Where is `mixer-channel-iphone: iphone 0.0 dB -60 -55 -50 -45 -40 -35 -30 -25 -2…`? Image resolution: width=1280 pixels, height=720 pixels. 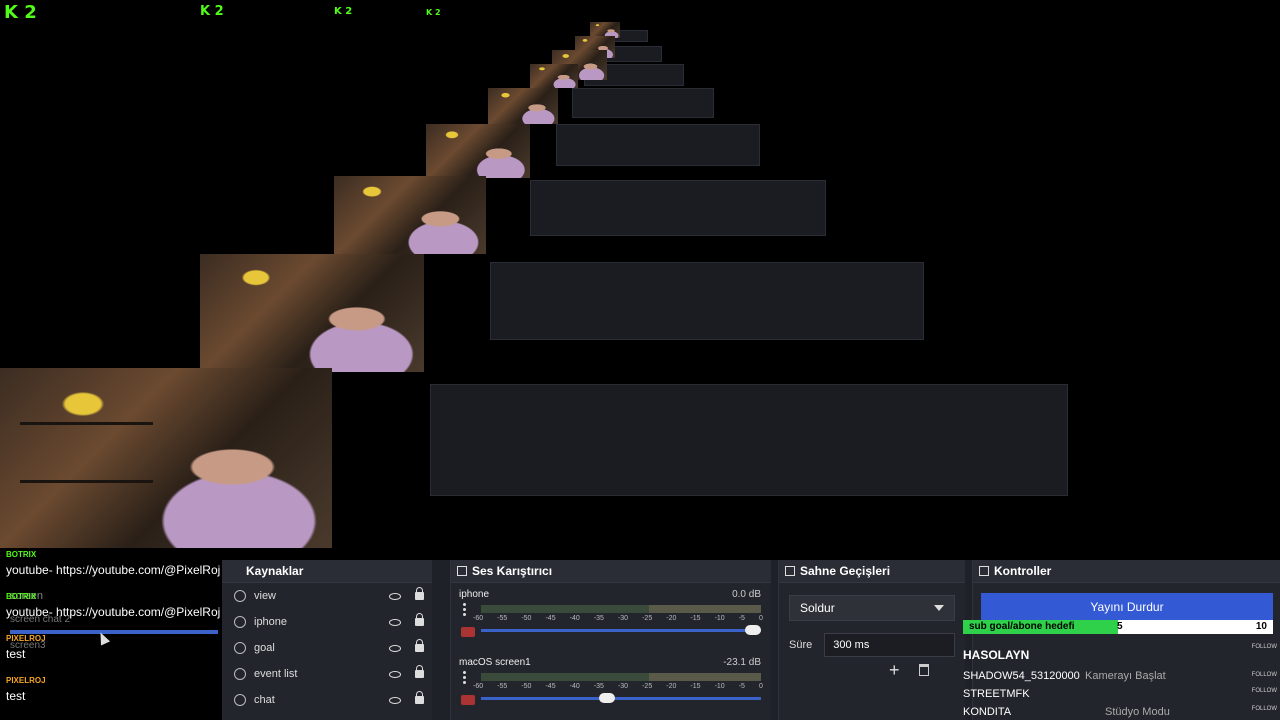 mixer-channel-iphone: iphone 0.0 dB -60 -55 -50 -45 -40 -35 -30 -25 -2… is located at coordinates (611, 617).